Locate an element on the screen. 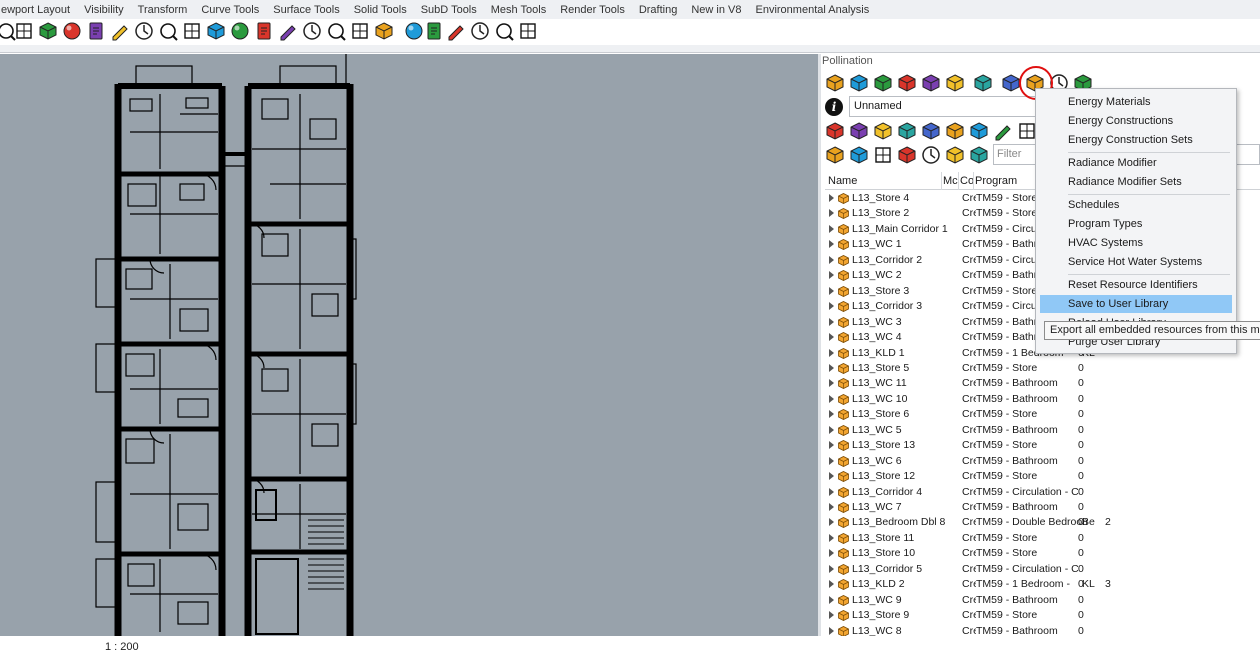 This screenshot has height=663, width=1260. dimension-icon is located at coordinates (456, 31).